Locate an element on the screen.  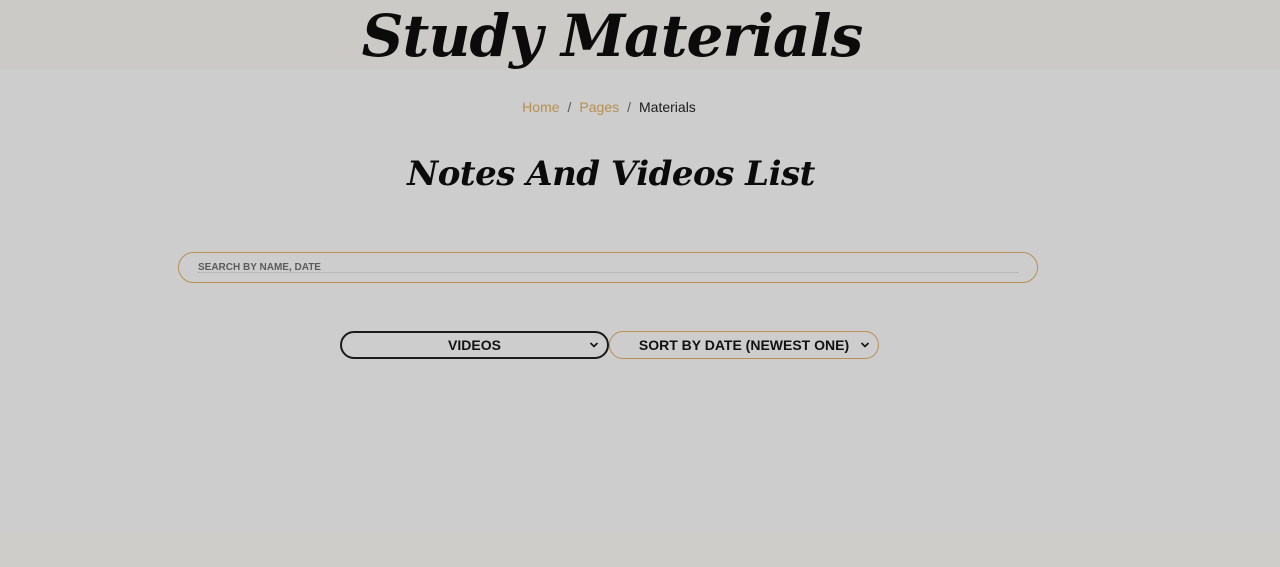
footer-band is located at coordinates (640, 550).